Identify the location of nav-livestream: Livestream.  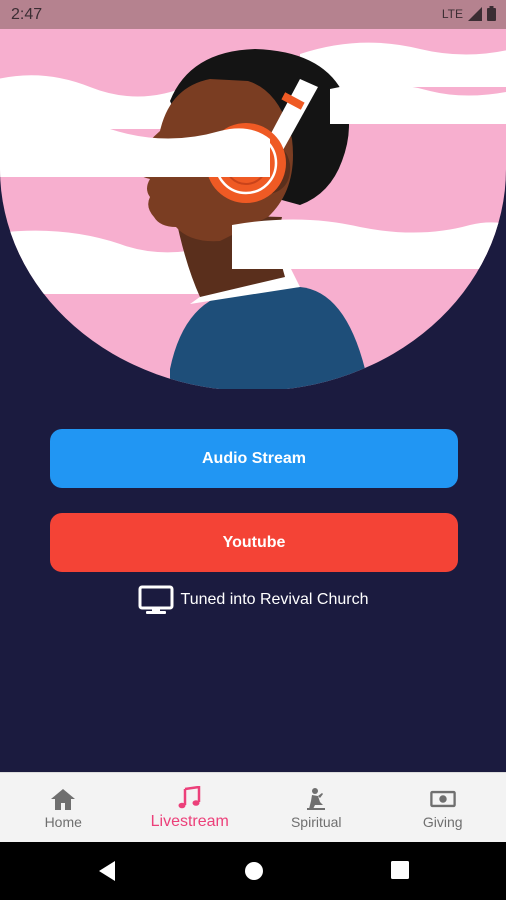
(190, 808).